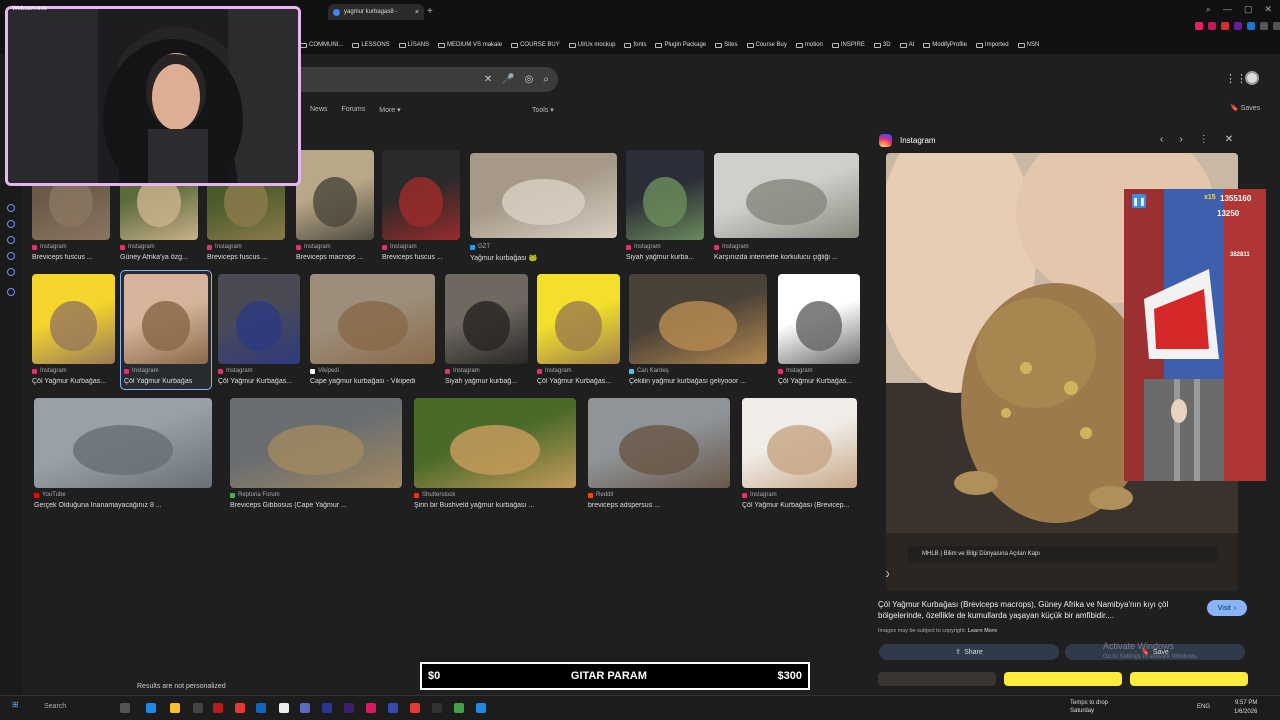 This screenshot has width=1280, height=720. I want to click on visit-button: Visit ›, so click(1227, 608).